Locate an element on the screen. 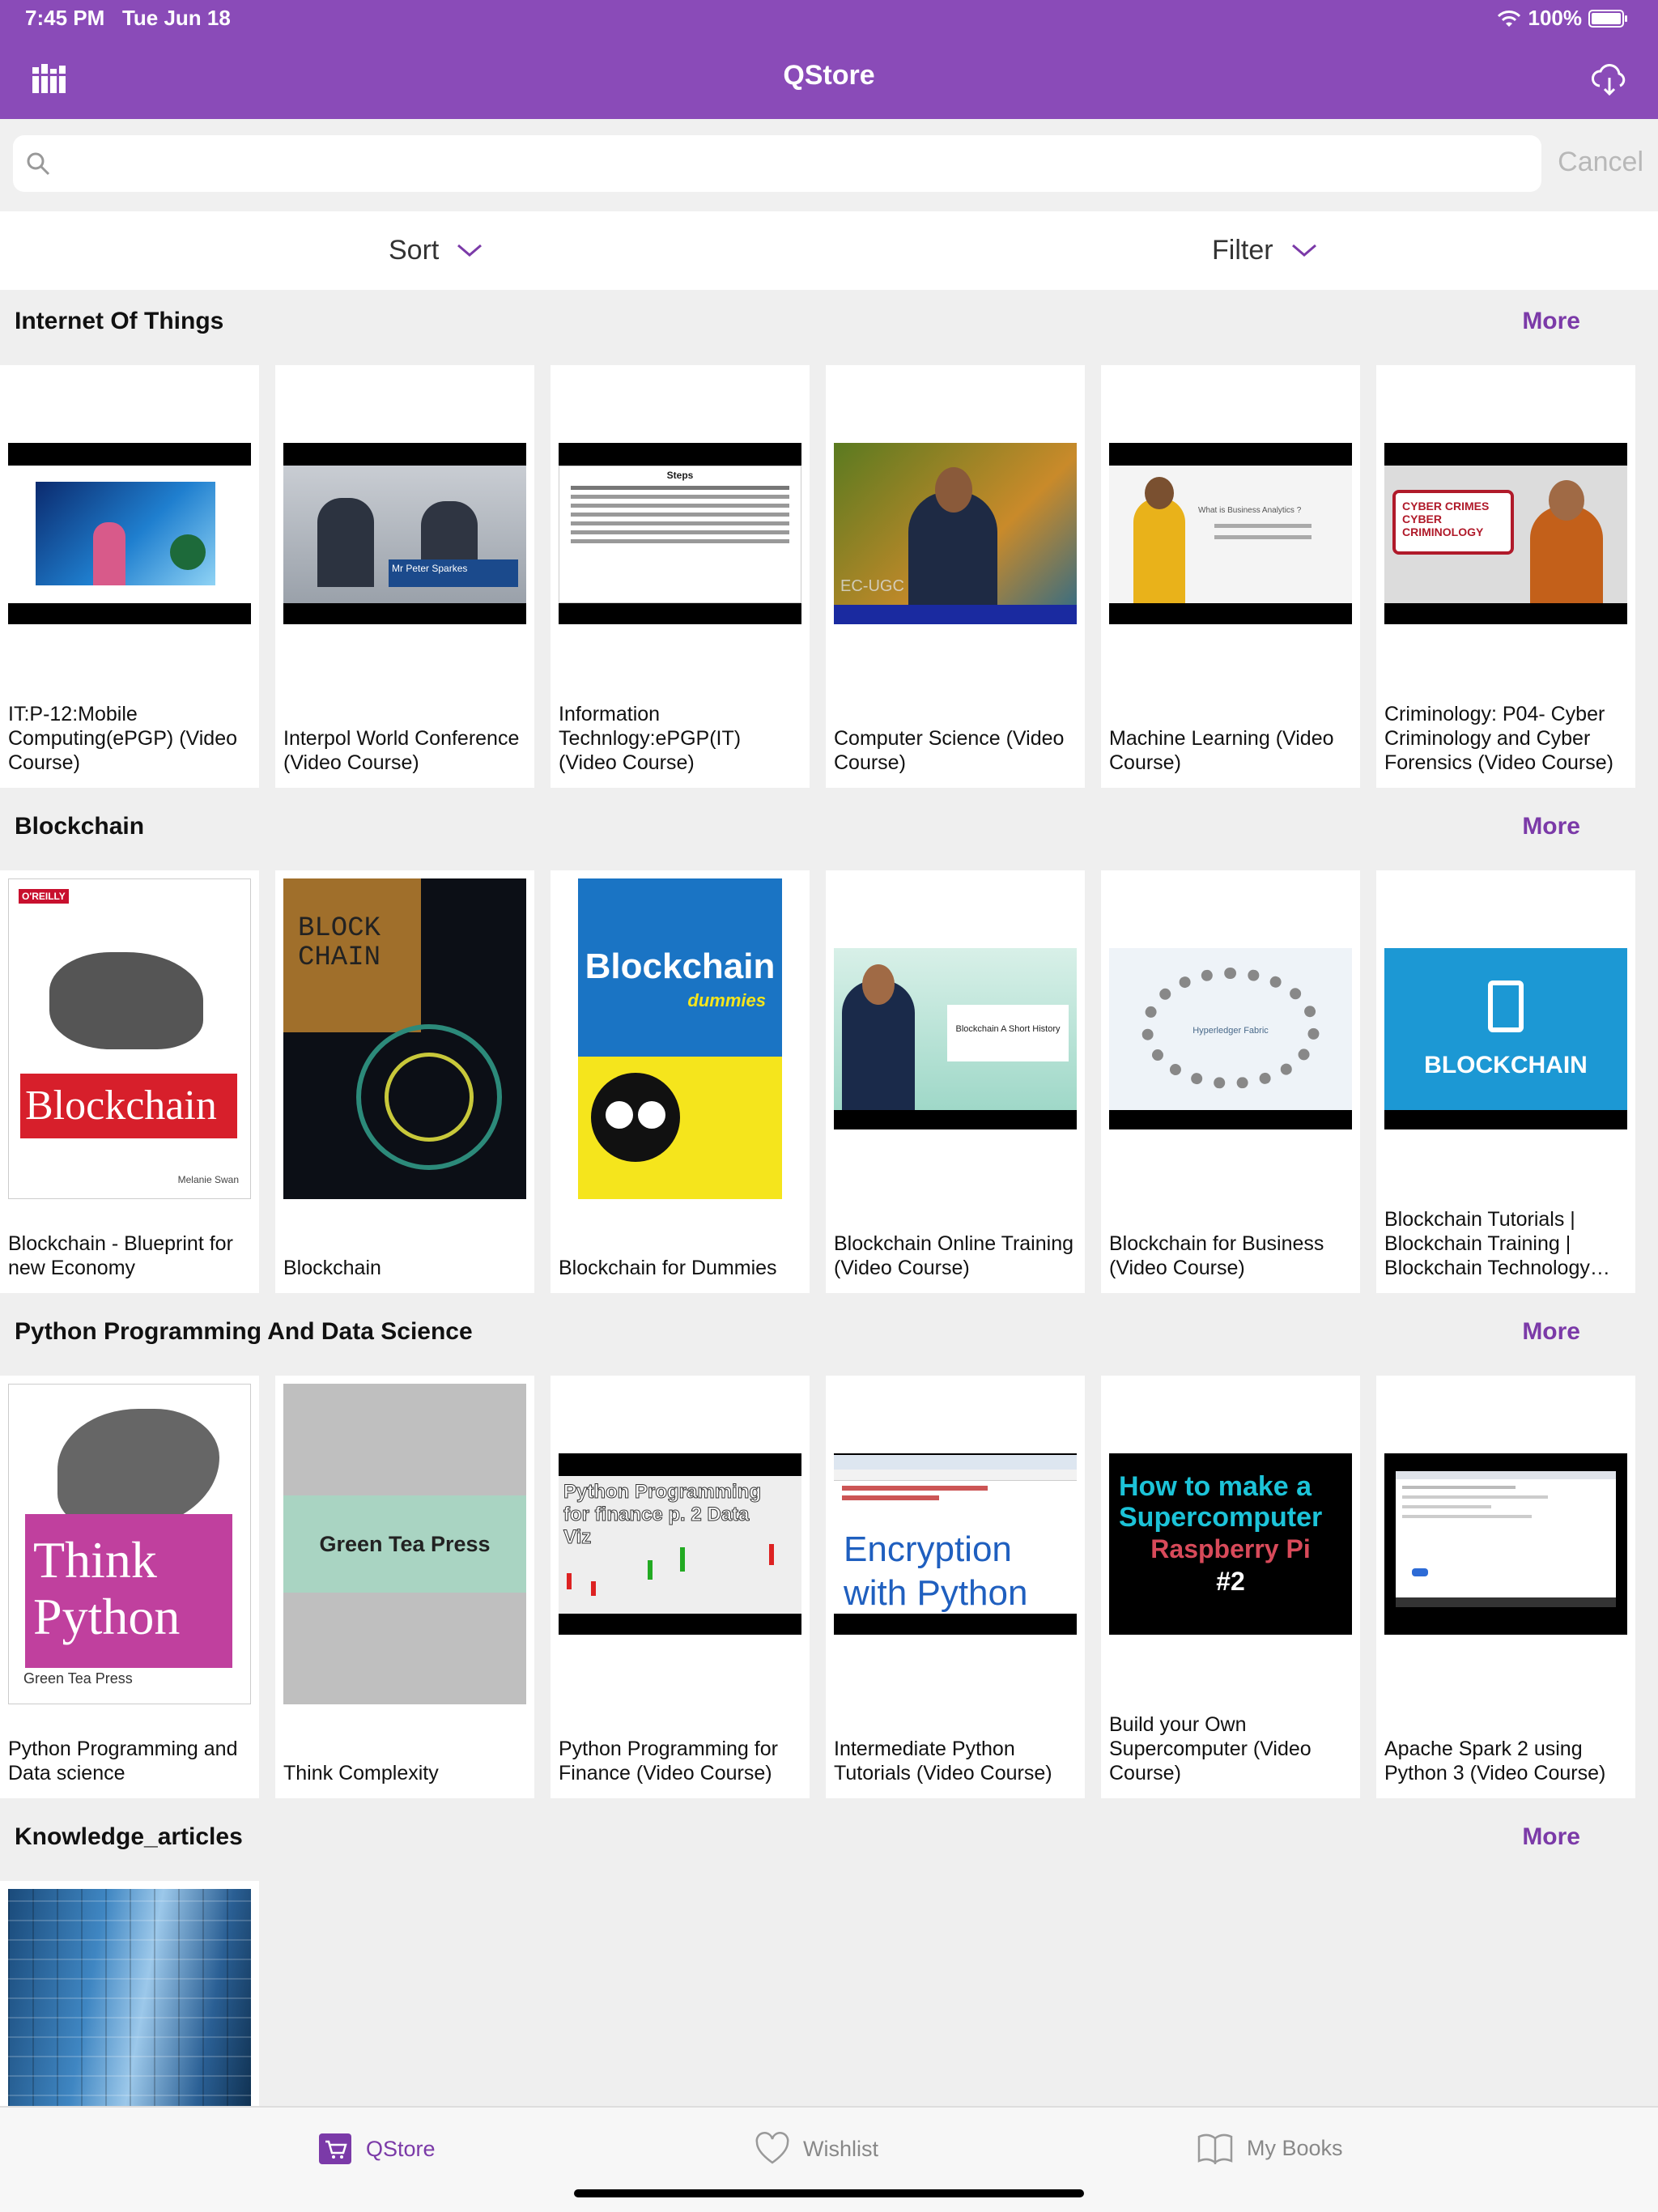 Image resolution: width=1658 pixels, height=2212 pixels. video-thumbnail: Blockchain A Short History is located at coordinates (955, 1038).